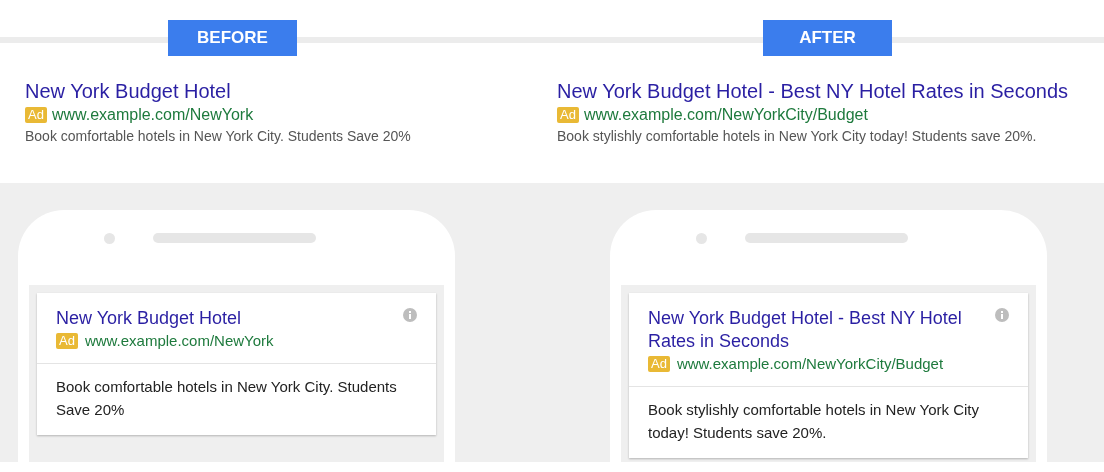  Describe the element at coordinates (827, 38) in the screenshot. I see `section-label: AFTER` at that location.